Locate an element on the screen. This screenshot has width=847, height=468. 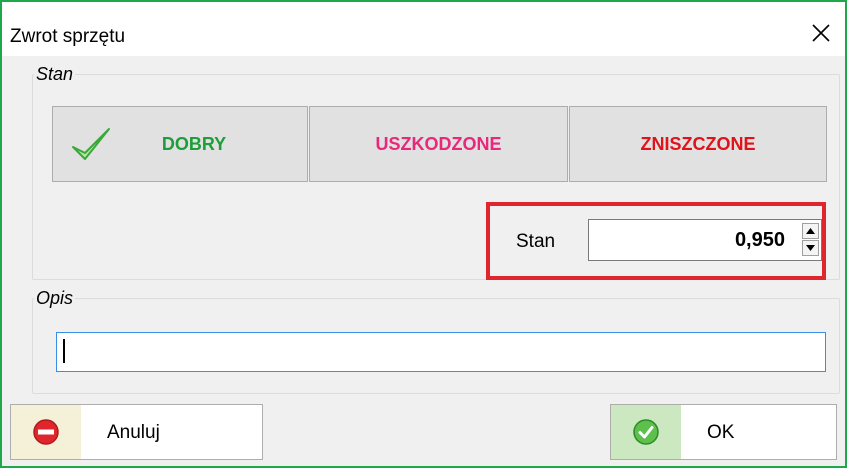
ok-label: OK is located at coordinates (721, 432).